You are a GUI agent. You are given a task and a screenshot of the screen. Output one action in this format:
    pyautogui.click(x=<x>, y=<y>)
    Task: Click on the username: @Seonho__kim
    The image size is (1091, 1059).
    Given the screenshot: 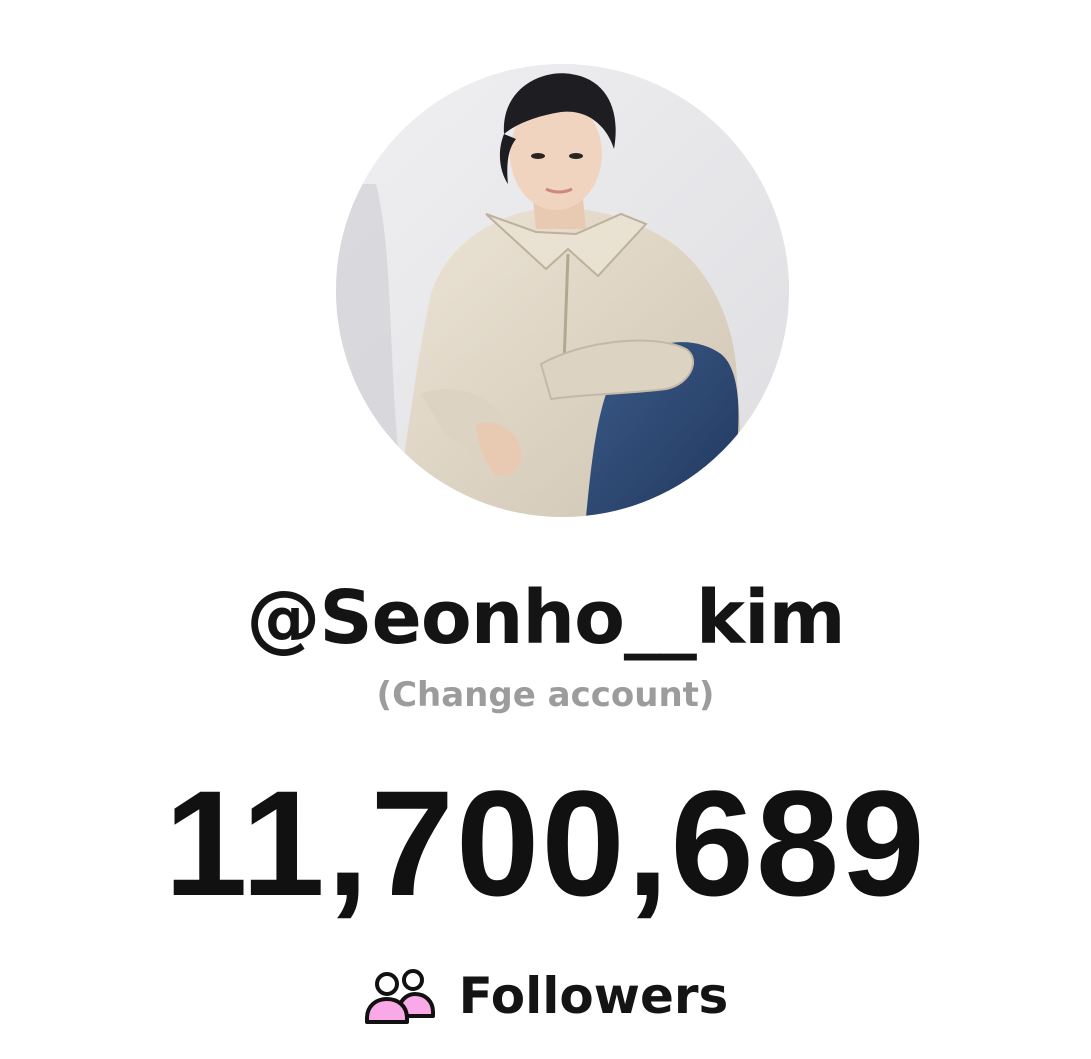 What is the action you would take?
    pyautogui.click(x=545, y=618)
    